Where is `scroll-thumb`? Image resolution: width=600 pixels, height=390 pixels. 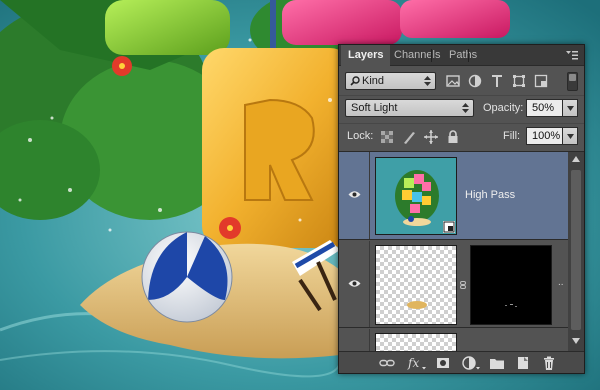 scroll-thumb is located at coordinates (576, 250).